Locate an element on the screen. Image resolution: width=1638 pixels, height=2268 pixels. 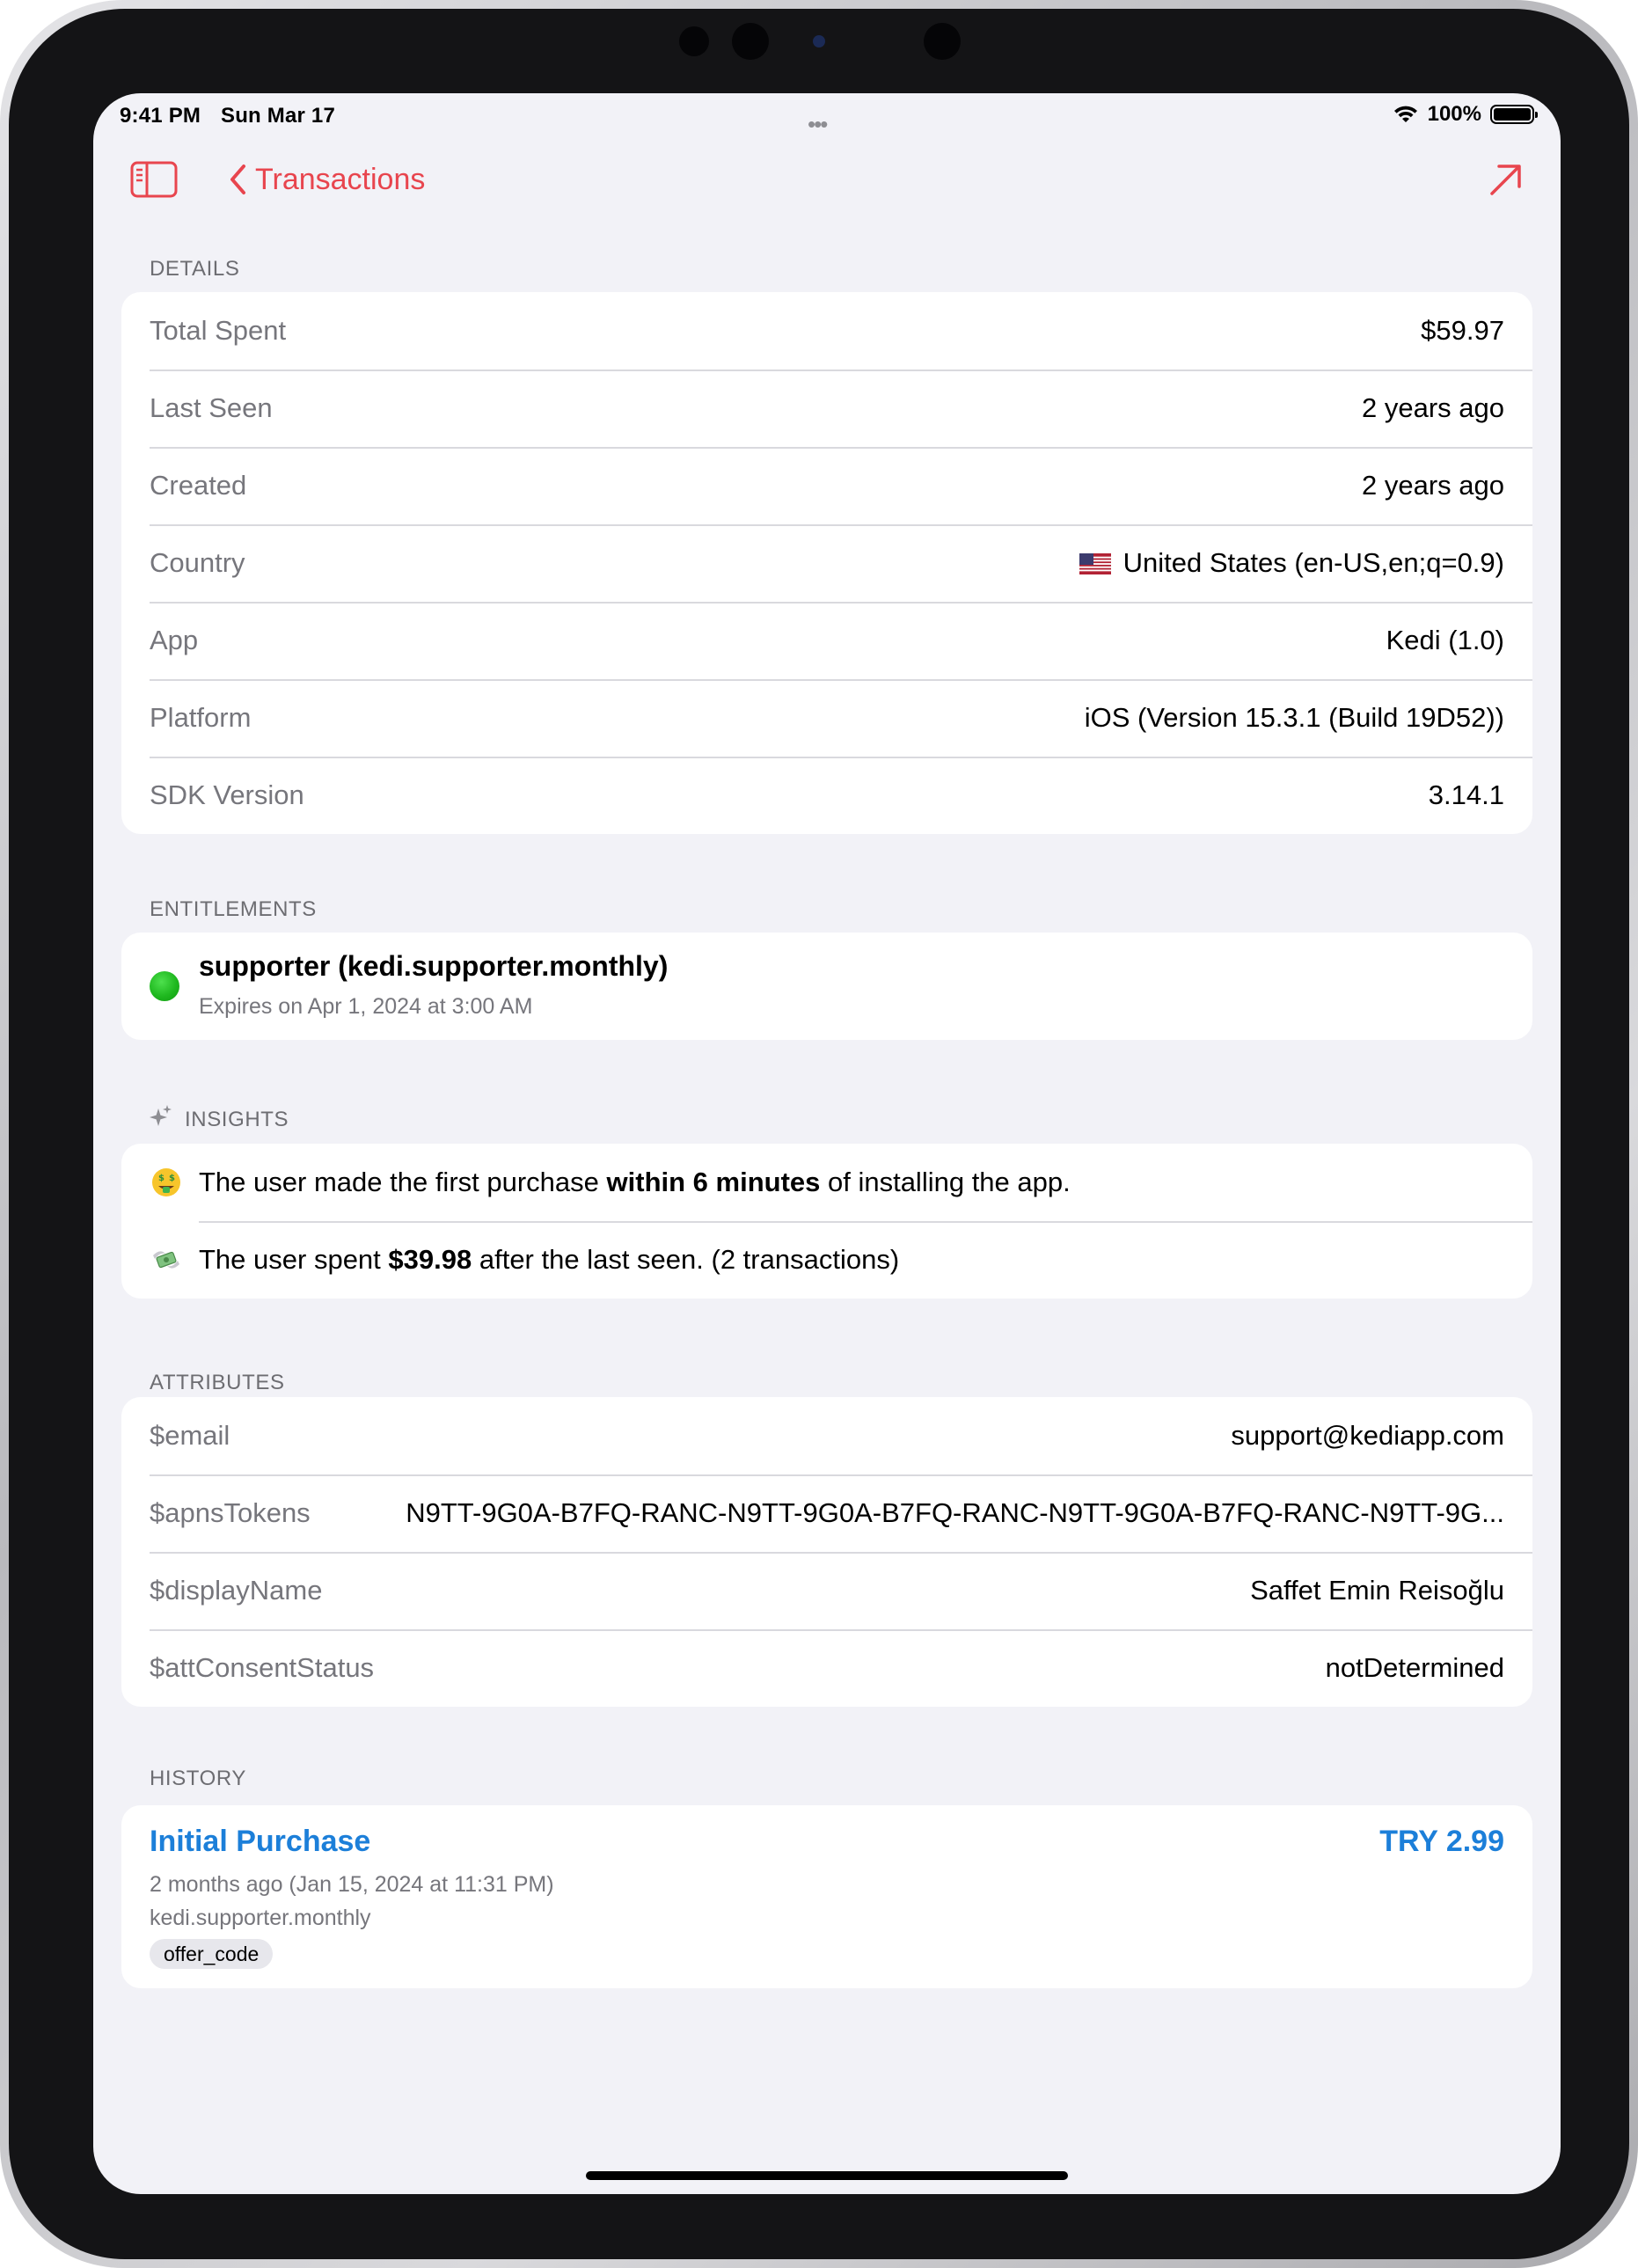
navigation-bar: Transactions is located at coordinates (827, 181).